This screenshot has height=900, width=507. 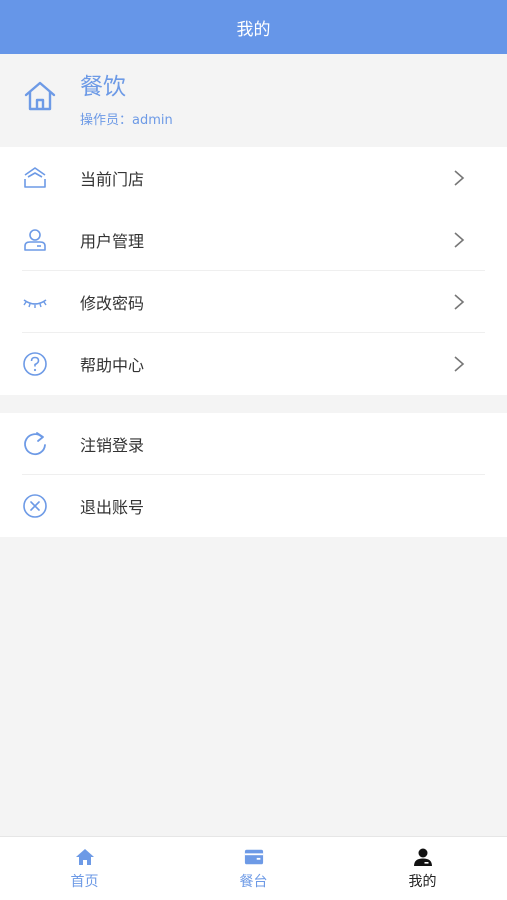 What do you see at coordinates (84, 868) in the screenshot?
I see `tab-home: 首页` at bounding box center [84, 868].